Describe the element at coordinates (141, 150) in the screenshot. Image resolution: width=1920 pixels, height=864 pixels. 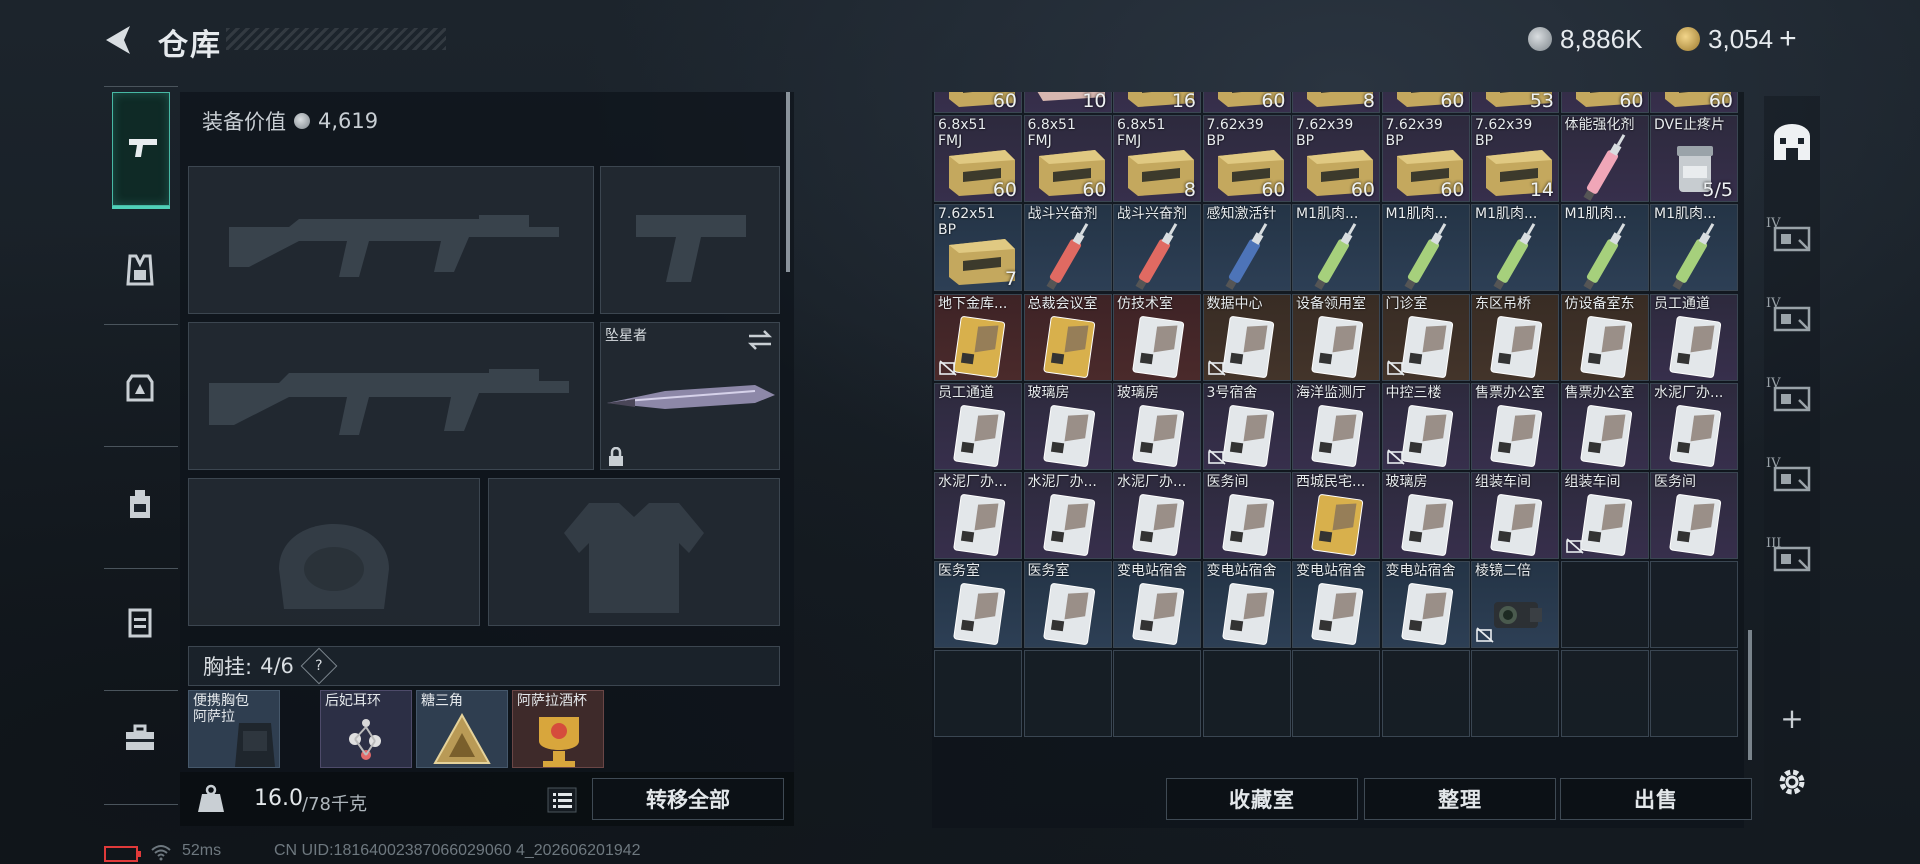
I see `tab-weapons` at that location.